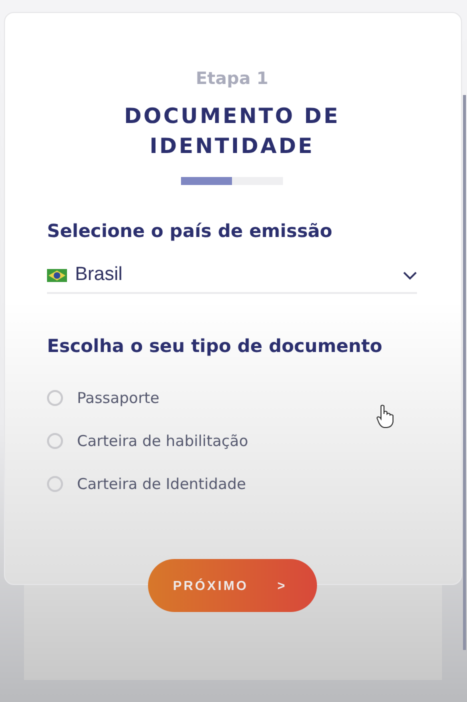  Describe the element at coordinates (57, 275) in the screenshot. I see `flag-icon` at that location.